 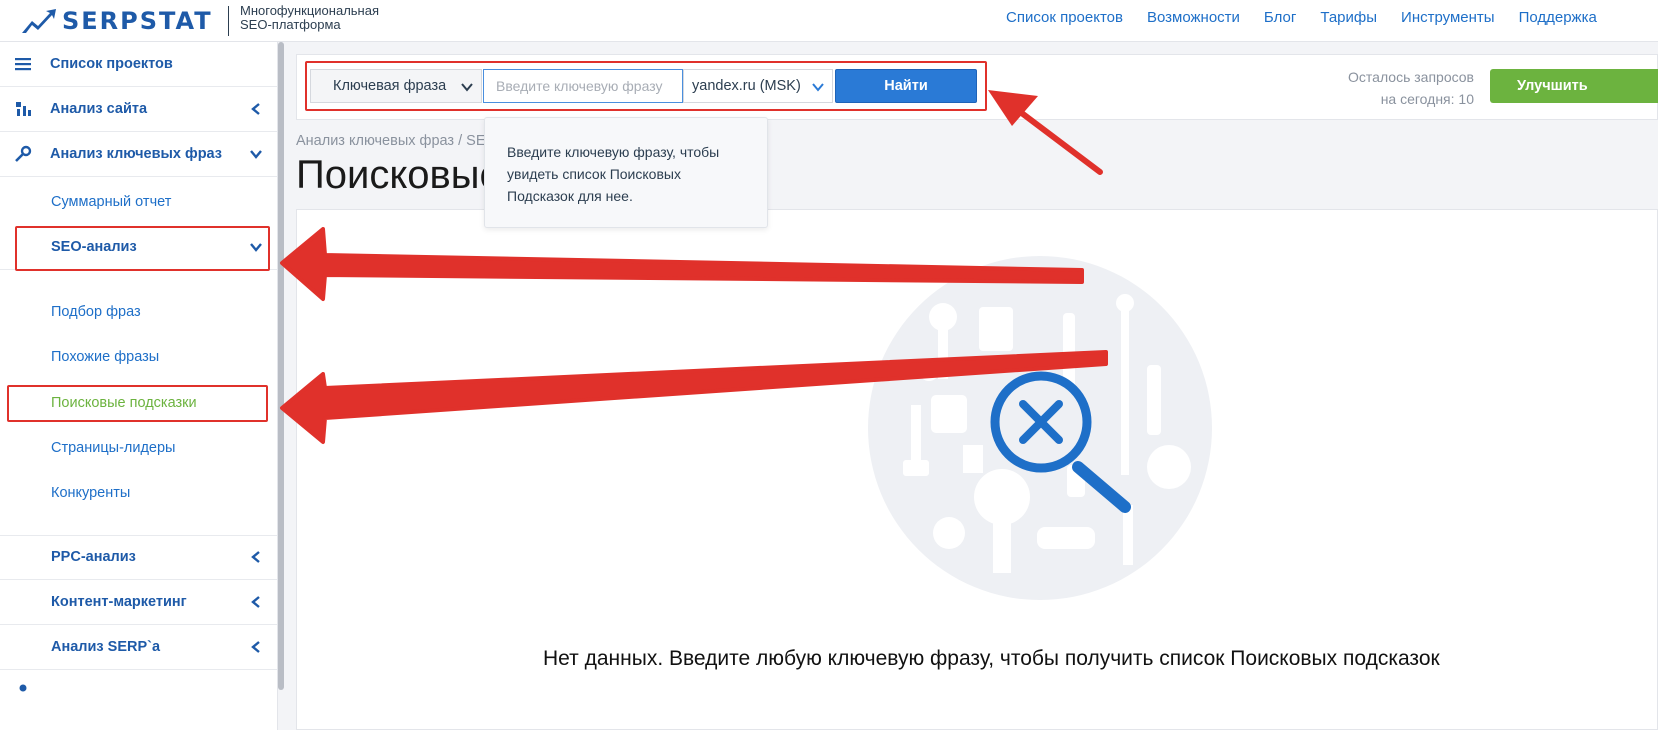 I want to click on sidebar-item-top-pages: Страницы-лидеры, so click(x=138, y=447).